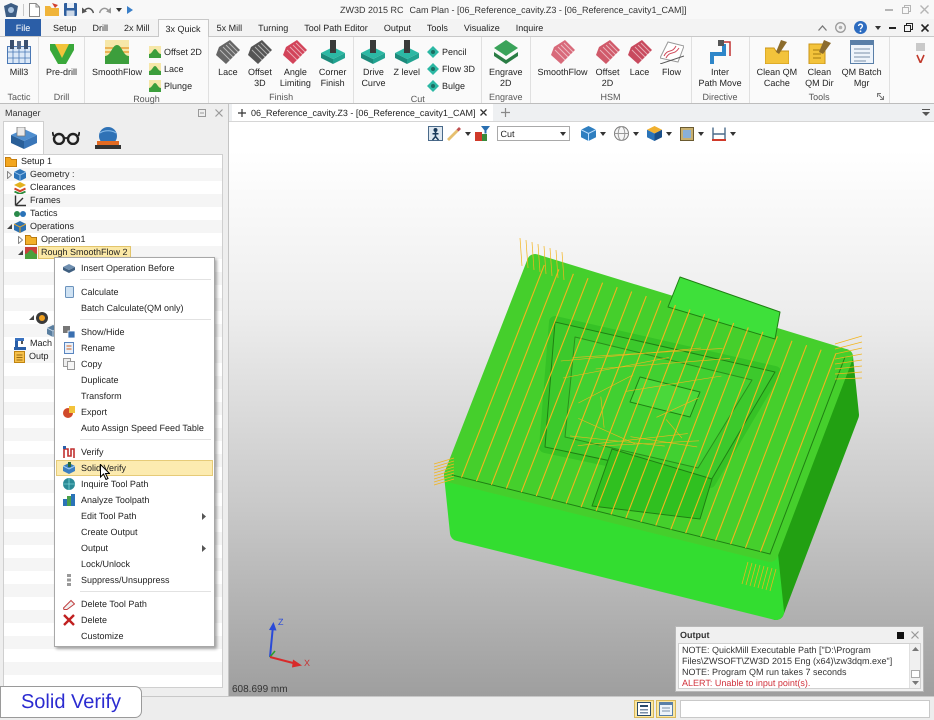  Describe the element at coordinates (134, 412) in the screenshot. I see `menu-item: Export` at that location.